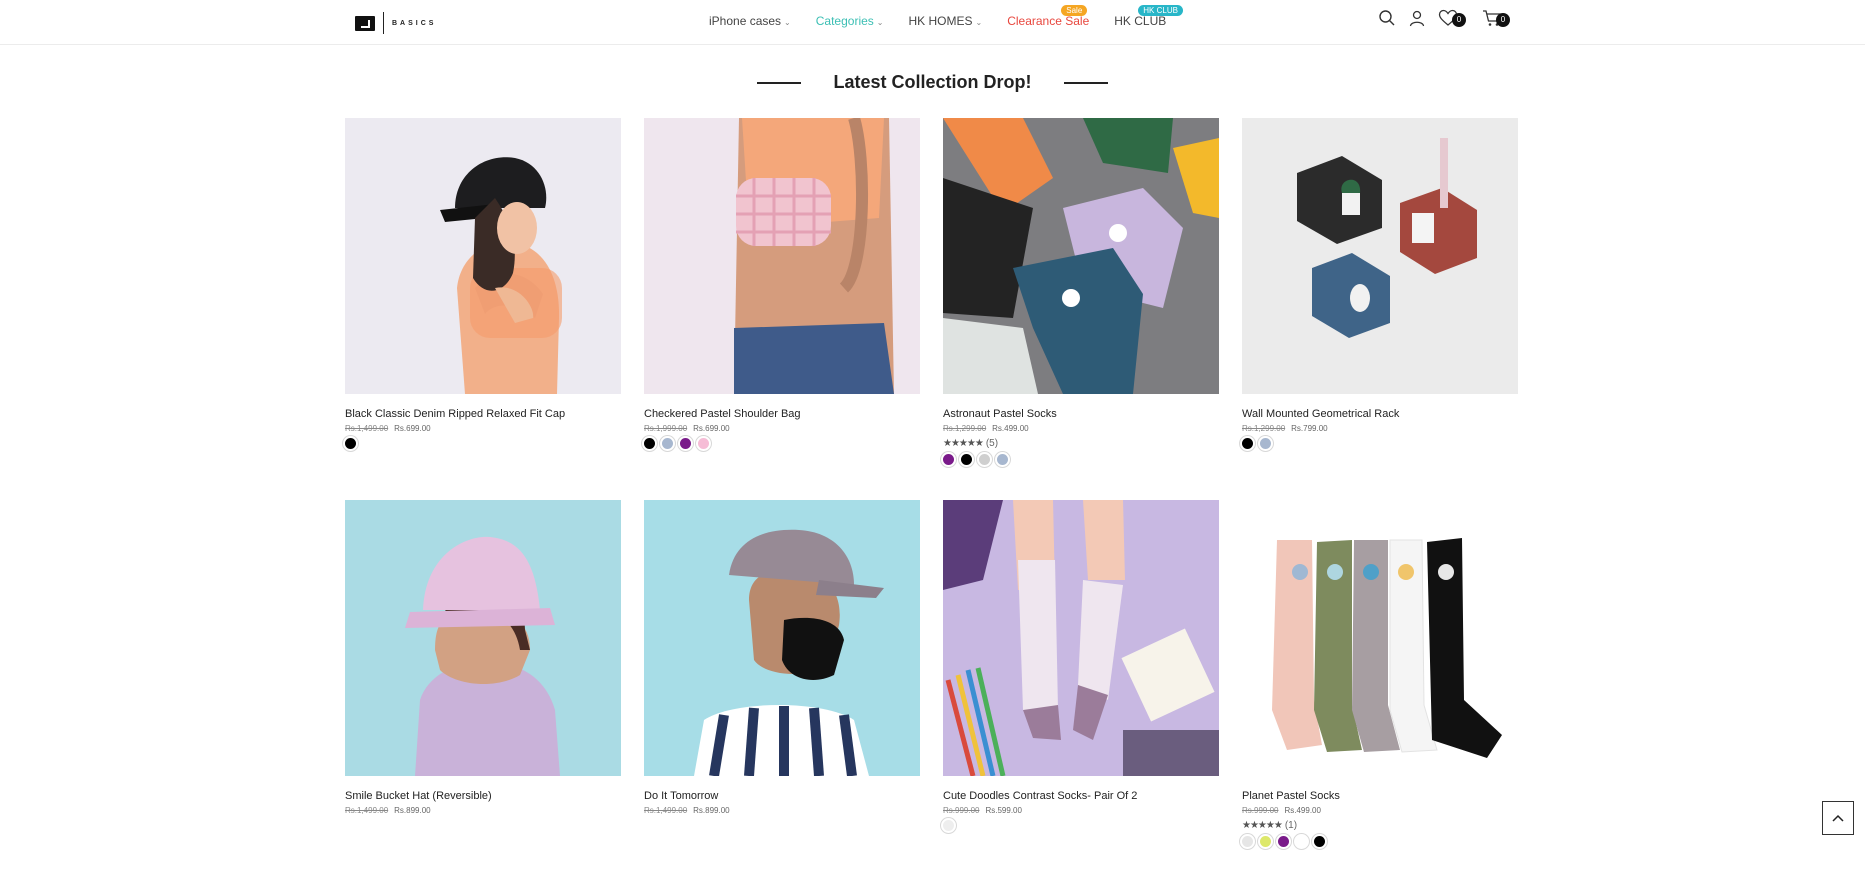 The height and width of the screenshot is (874, 1865). What do you see at coordinates (1291, 825) in the screenshot?
I see `review-count: (1)` at bounding box center [1291, 825].